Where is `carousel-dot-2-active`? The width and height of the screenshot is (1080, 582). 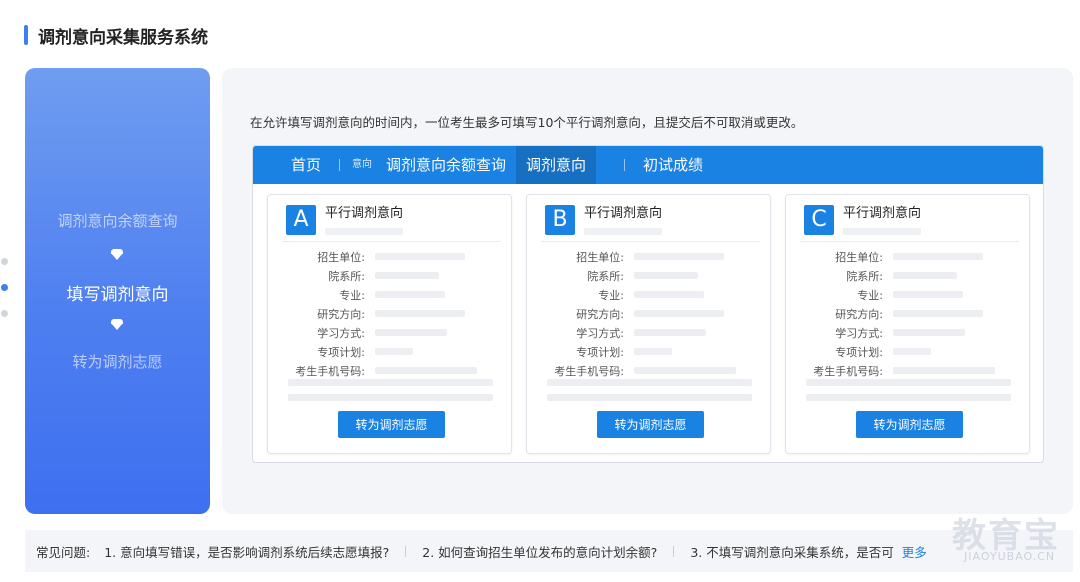
carousel-dot-2-active is located at coordinates (4, 287).